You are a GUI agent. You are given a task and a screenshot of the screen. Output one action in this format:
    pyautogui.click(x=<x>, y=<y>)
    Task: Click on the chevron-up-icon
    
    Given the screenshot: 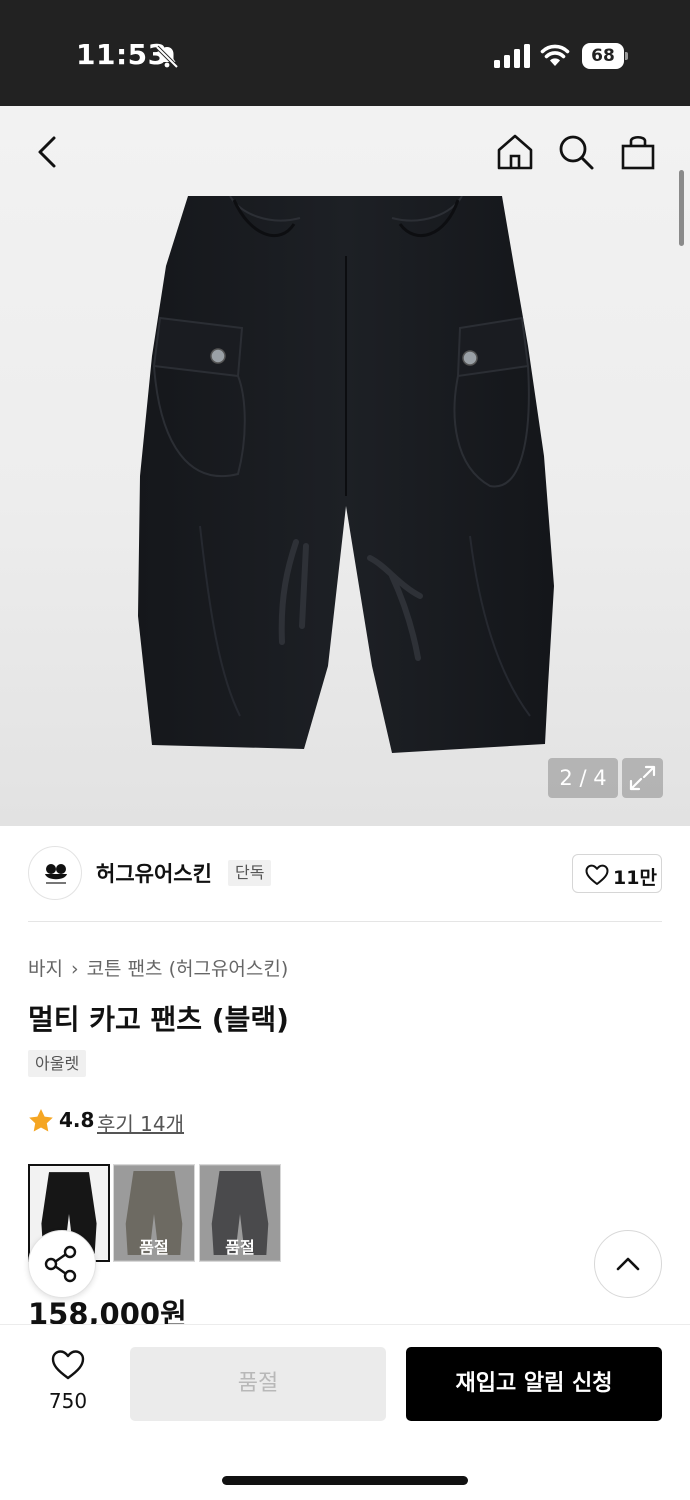 What is the action you would take?
    pyautogui.click(x=628, y=1264)
    